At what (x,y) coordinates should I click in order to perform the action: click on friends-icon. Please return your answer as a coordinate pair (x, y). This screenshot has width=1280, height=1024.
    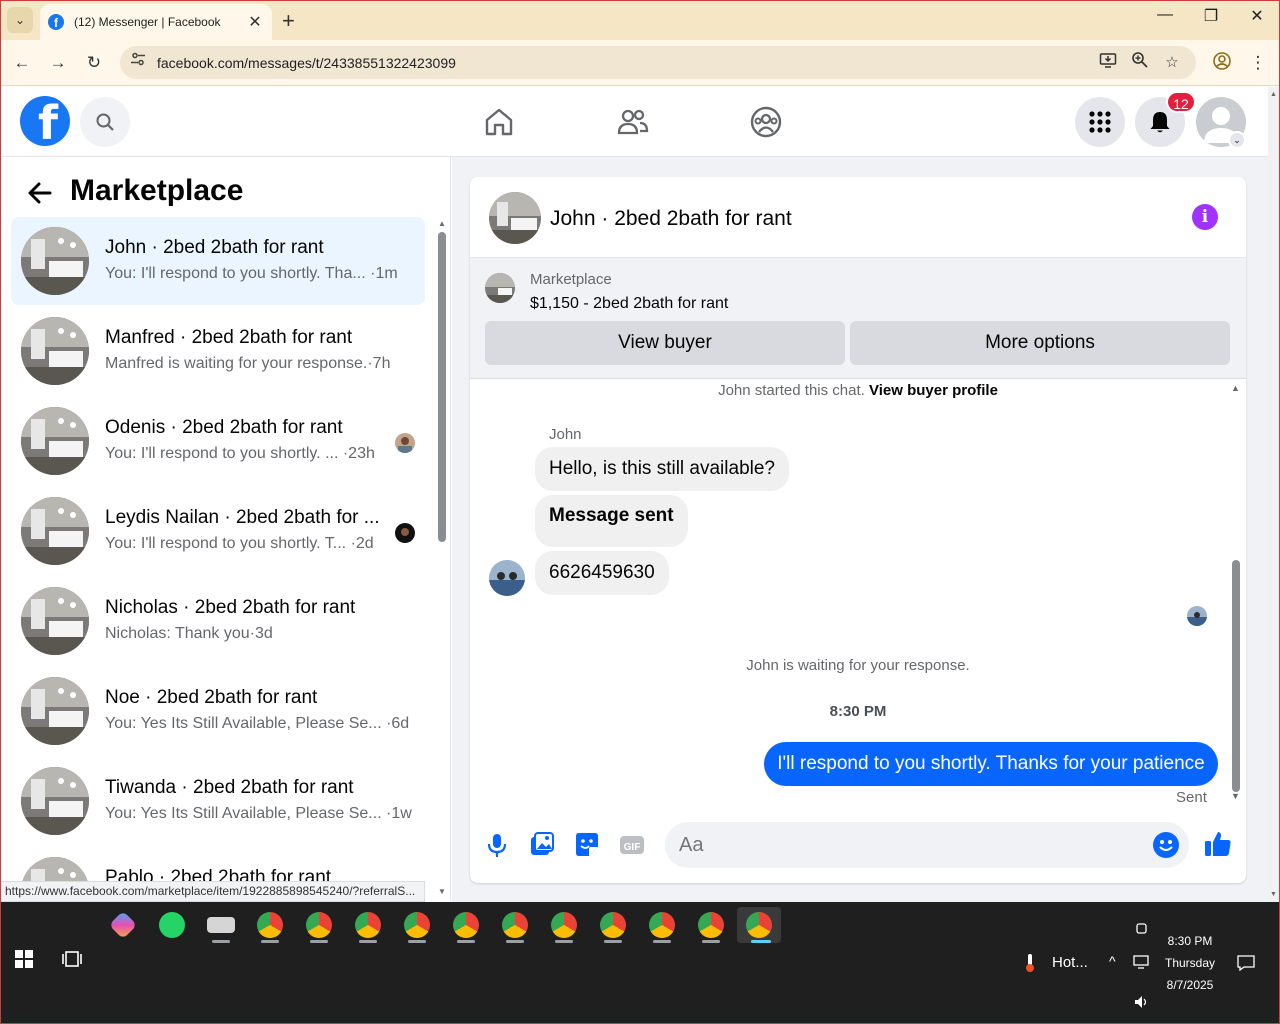
    Looking at the image, I should click on (633, 122).